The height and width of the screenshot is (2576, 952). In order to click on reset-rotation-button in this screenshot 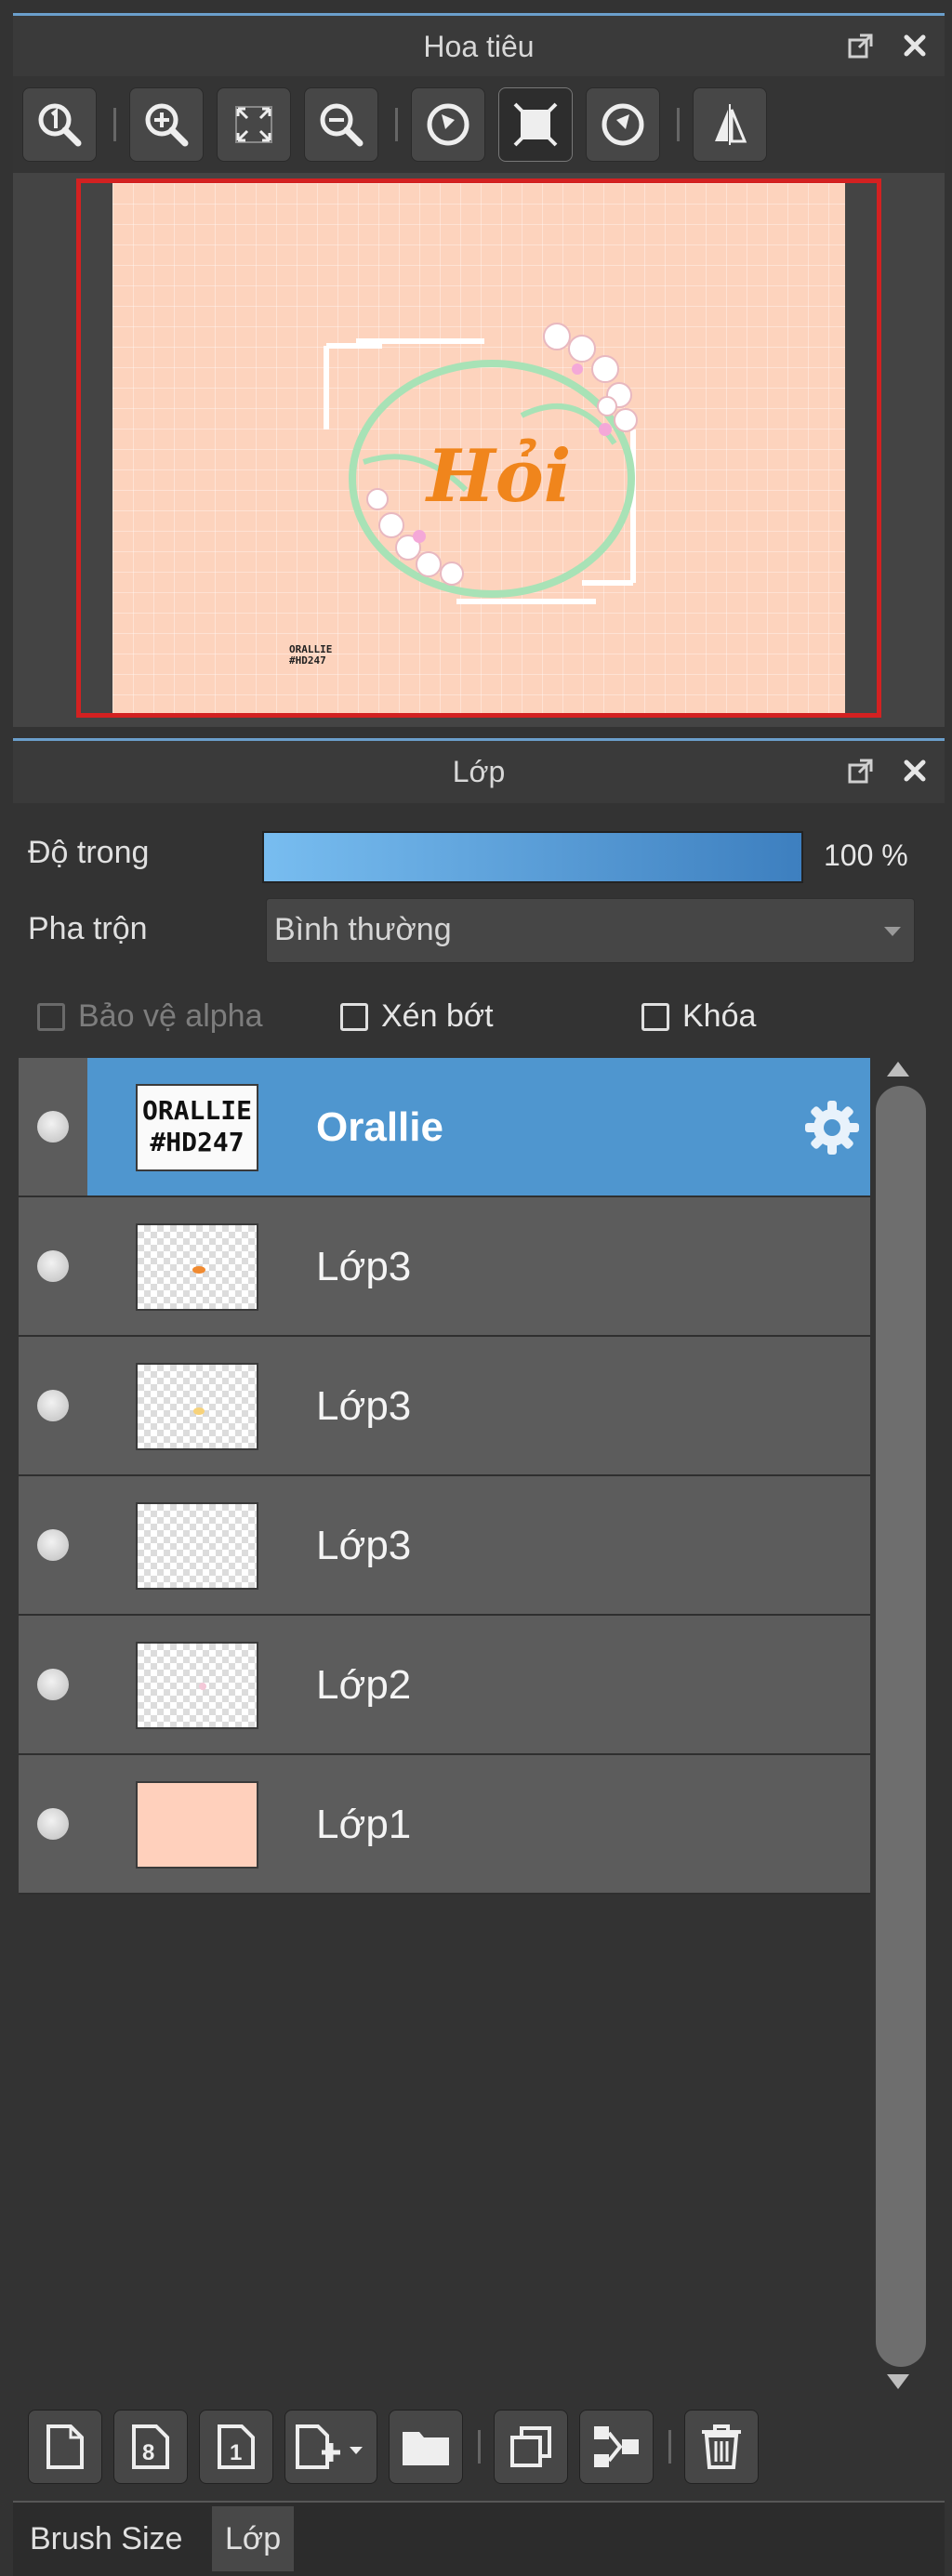, I will do `click(535, 124)`.